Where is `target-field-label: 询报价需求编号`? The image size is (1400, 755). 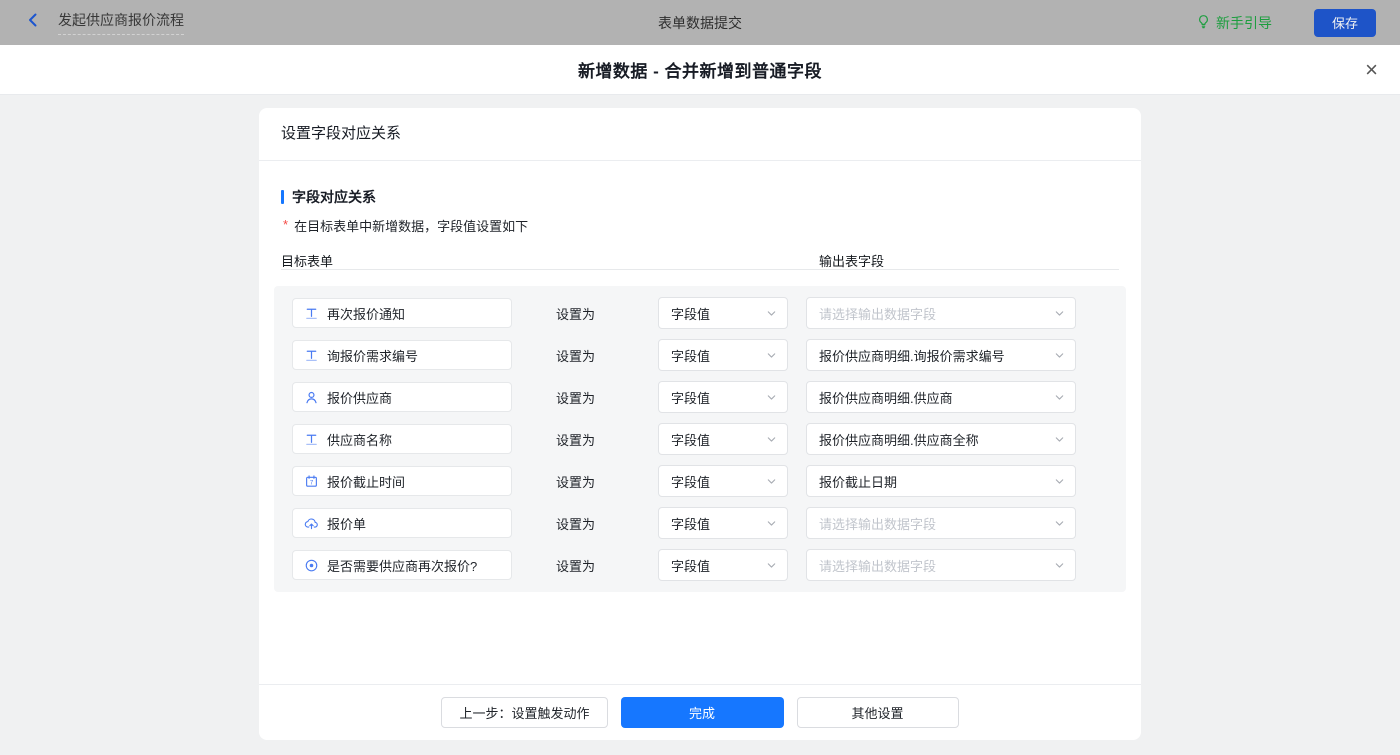 target-field-label: 询报价需求编号 is located at coordinates (373, 356).